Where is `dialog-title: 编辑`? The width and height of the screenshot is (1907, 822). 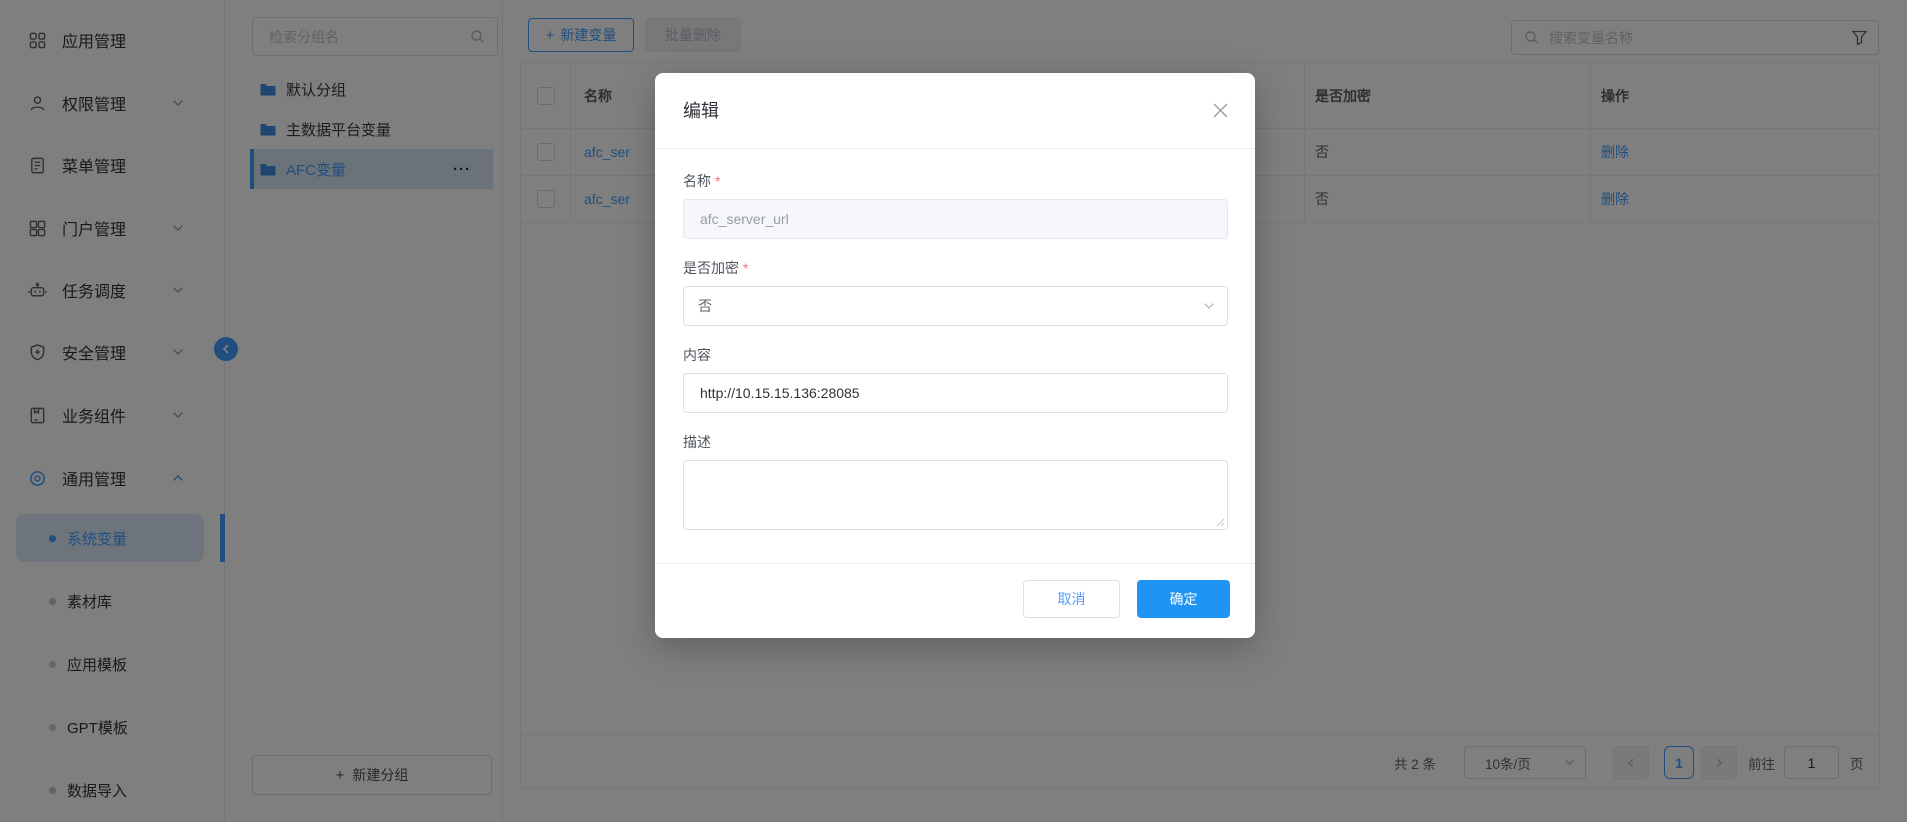 dialog-title: 编辑 is located at coordinates (701, 111).